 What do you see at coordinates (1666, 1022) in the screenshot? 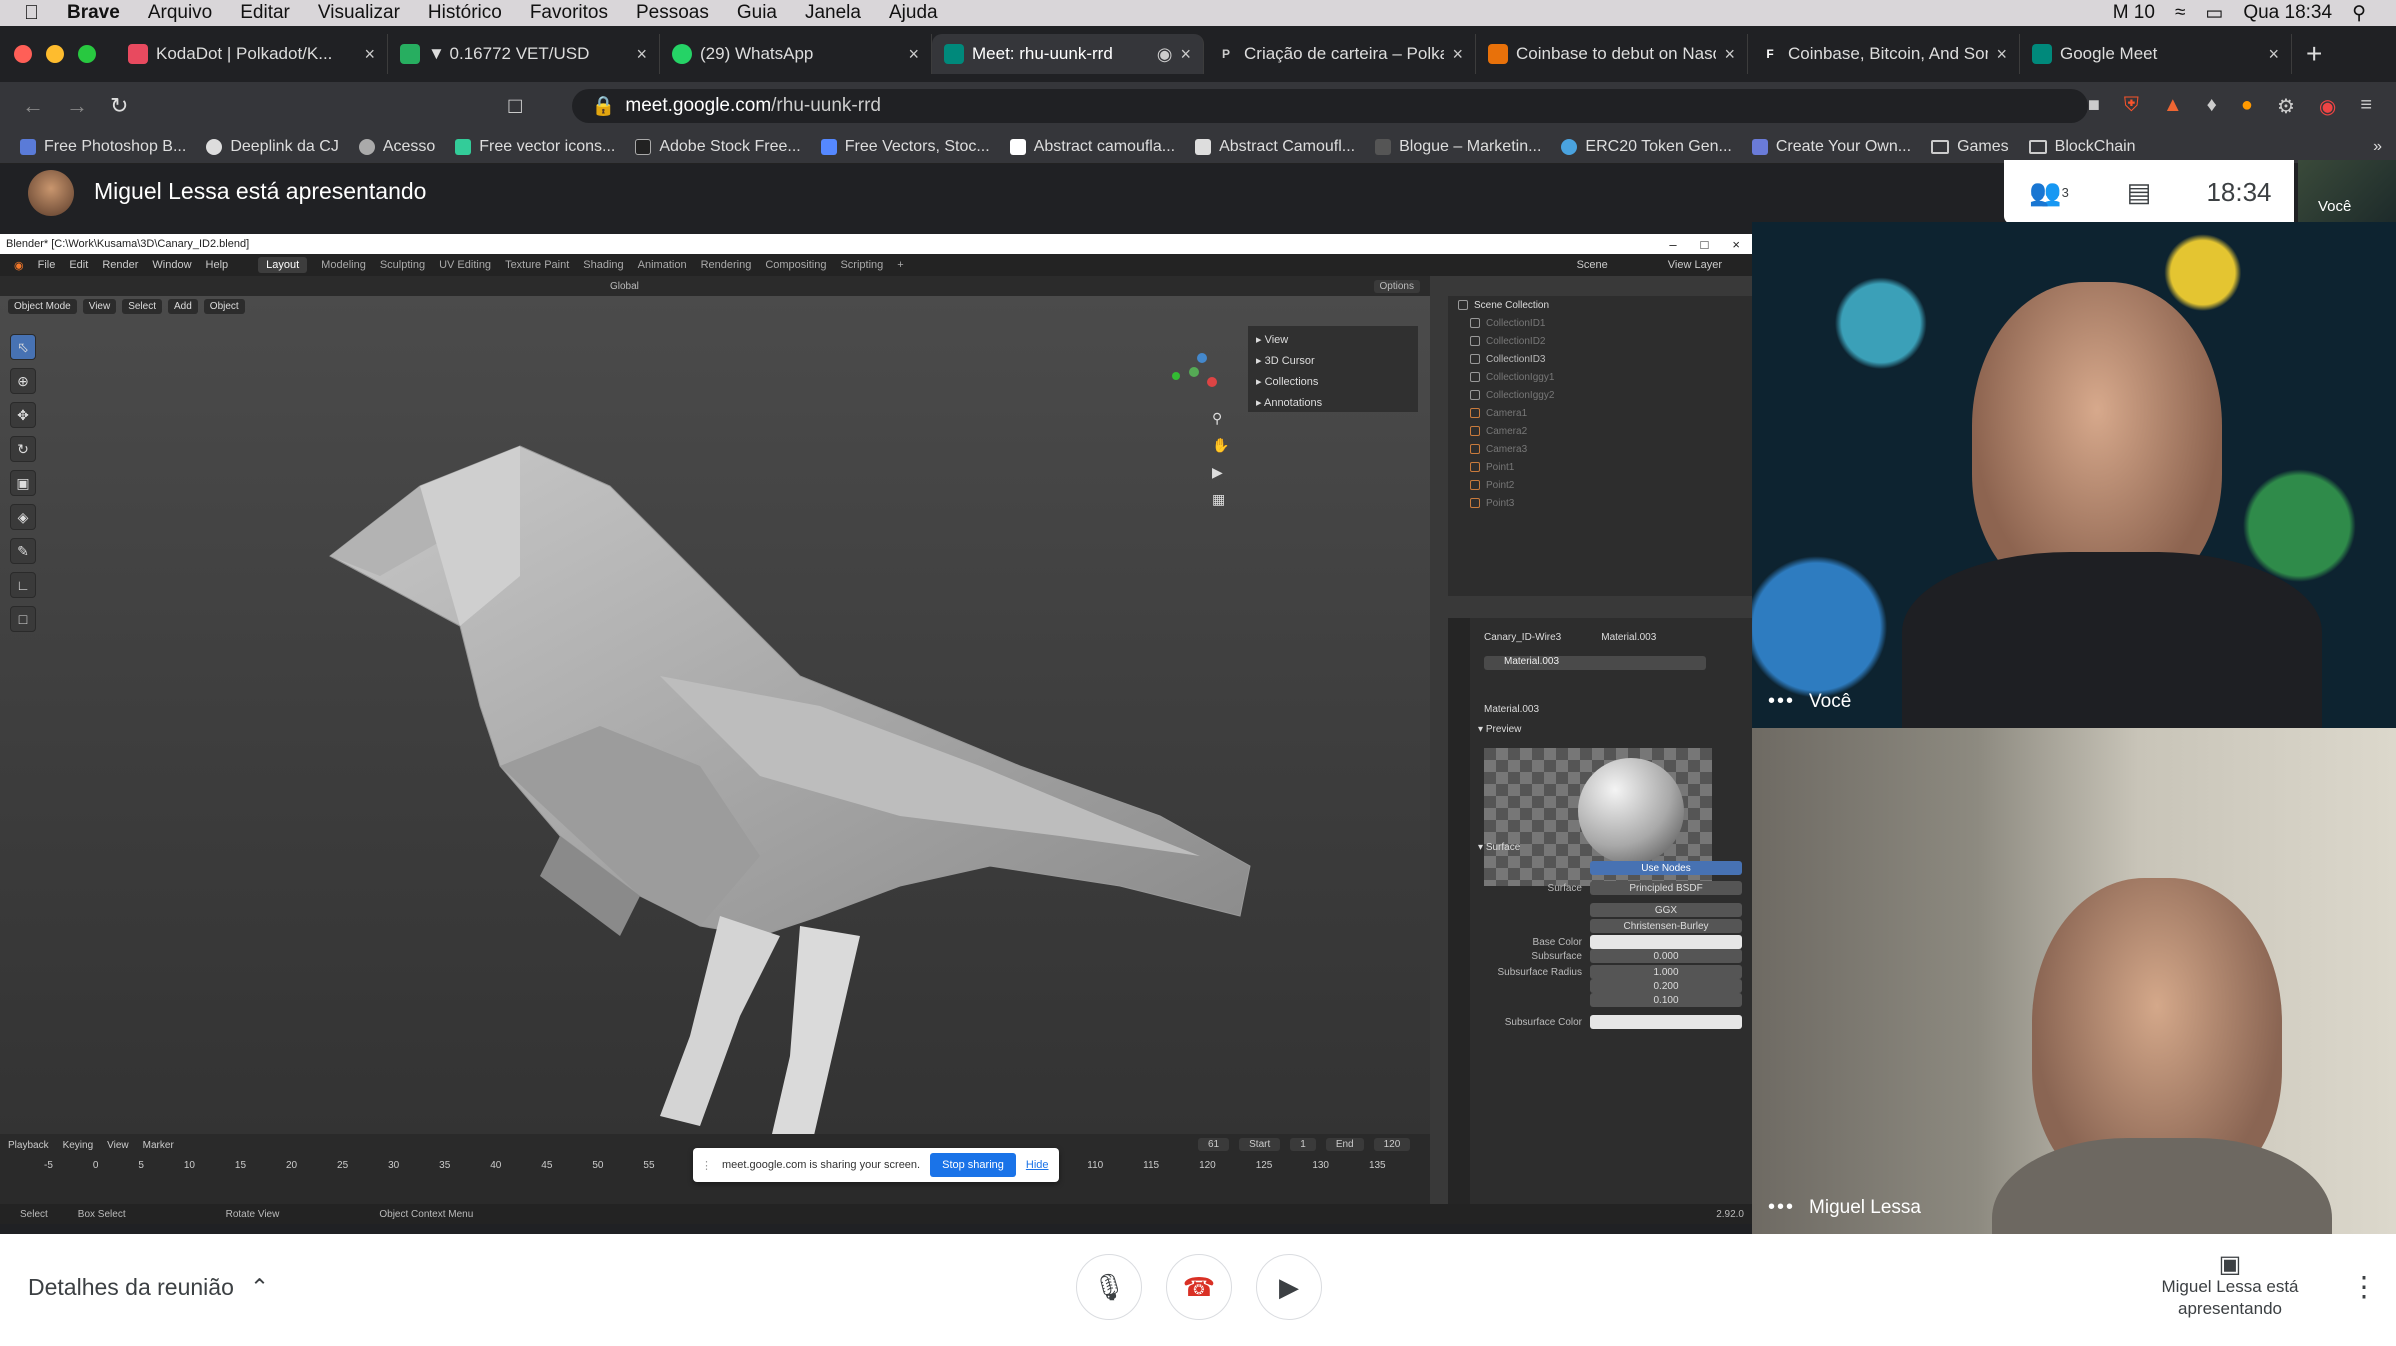
I see `subsurface-color-swatch` at bounding box center [1666, 1022].